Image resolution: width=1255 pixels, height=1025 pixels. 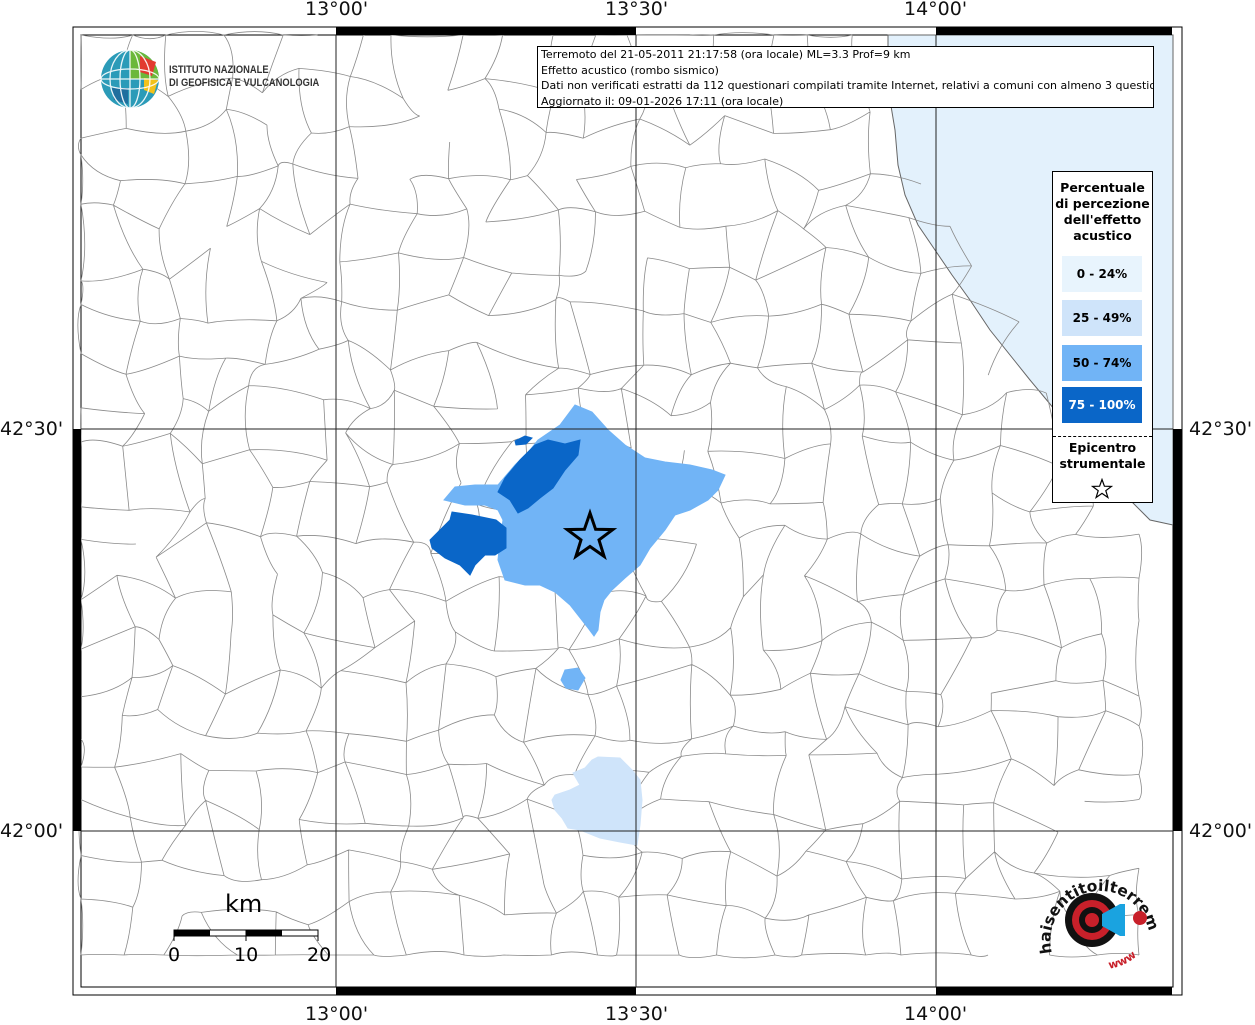 I want to click on ingv-globe-logo, so click(x=130, y=79).